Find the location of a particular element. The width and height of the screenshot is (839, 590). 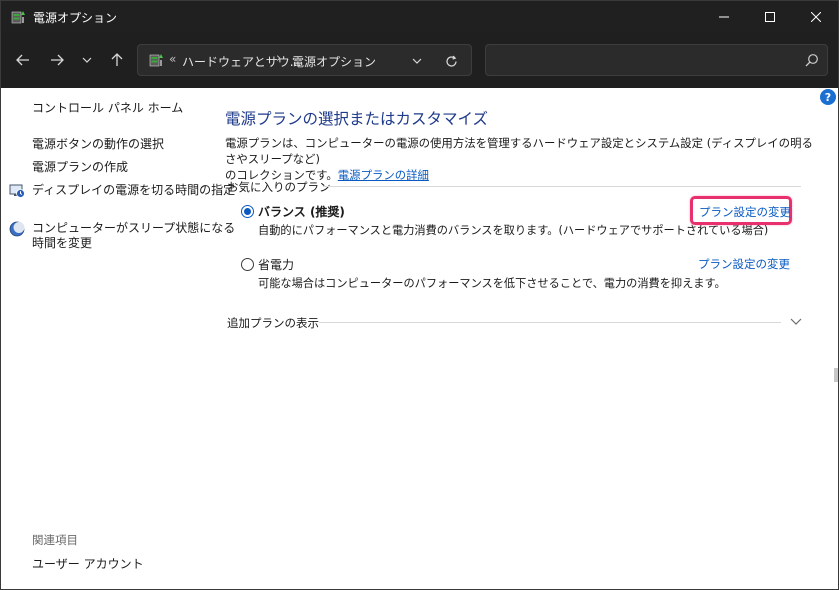

highlight-box: プラン設定の変更 is located at coordinates (741, 210).